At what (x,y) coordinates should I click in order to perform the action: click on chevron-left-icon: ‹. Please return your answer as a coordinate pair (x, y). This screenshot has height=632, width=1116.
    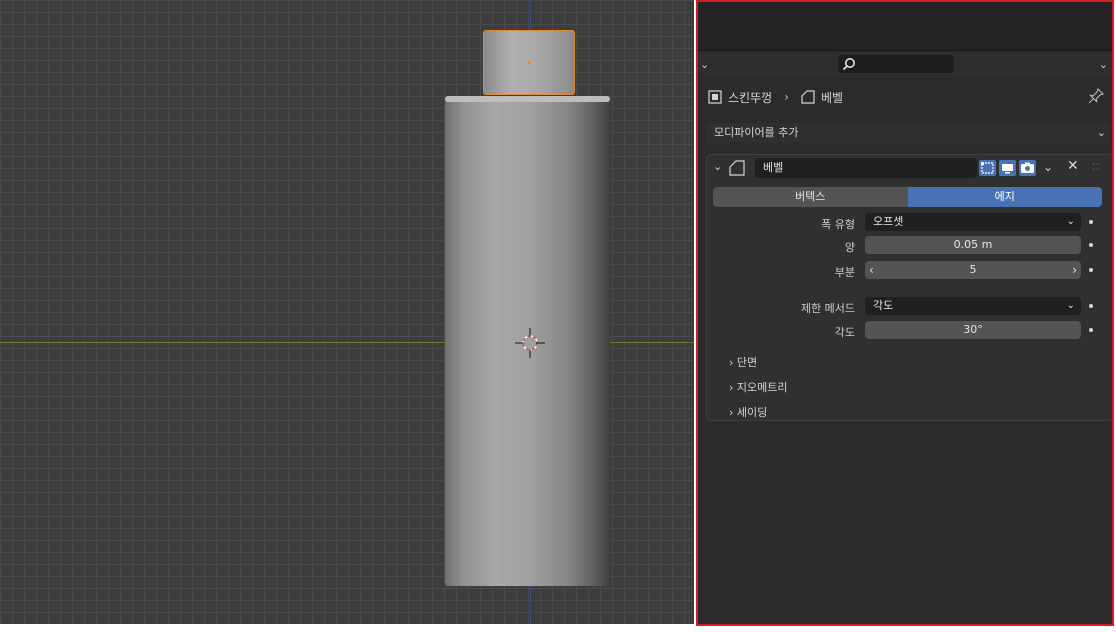
    Looking at the image, I should click on (871, 270).